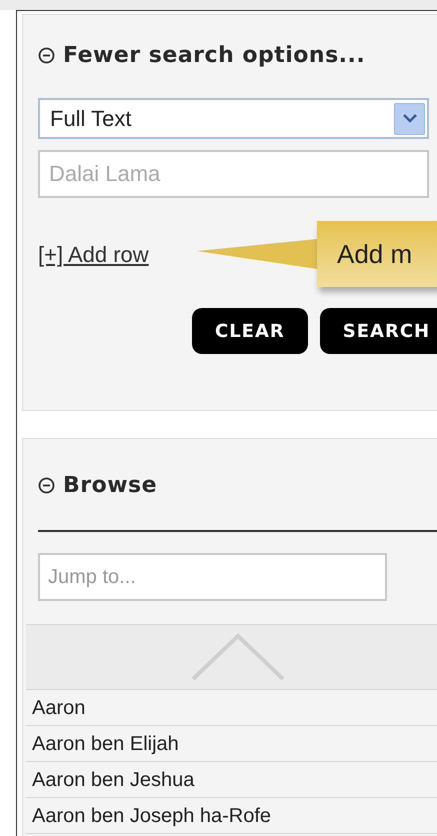  What do you see at coordinates (231, 780) in the screenshot?
I see `list-item: Aaron ben Jeshua` at bounding box center [231, 780].